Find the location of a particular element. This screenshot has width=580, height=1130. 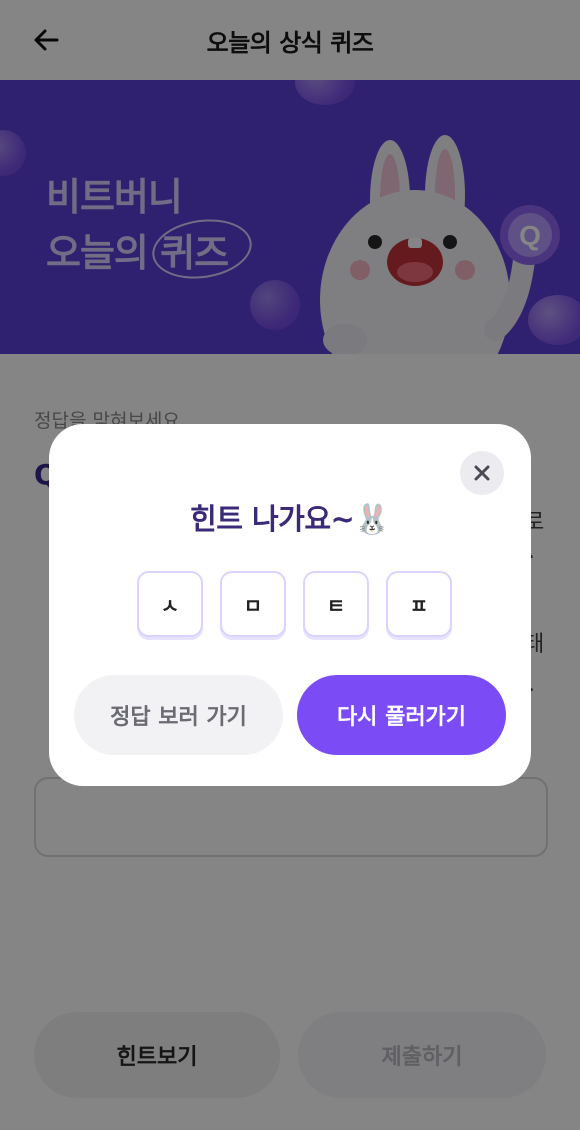

modal-title: 힌트 나가요~🐰 is located at coordinates (290, 519).